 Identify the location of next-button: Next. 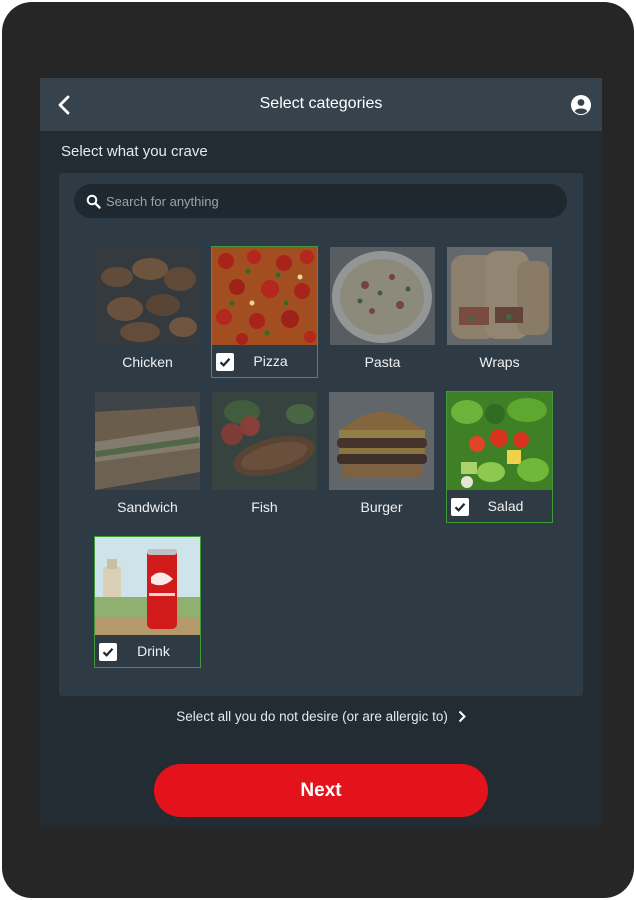
(321, 790).